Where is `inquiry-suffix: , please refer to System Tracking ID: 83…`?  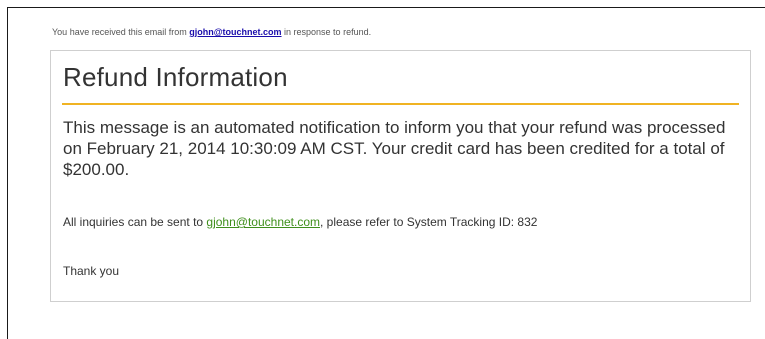
inquiry-suffix: , please refer to System Tracking ID: 83… is located at coordinates (429, 222).